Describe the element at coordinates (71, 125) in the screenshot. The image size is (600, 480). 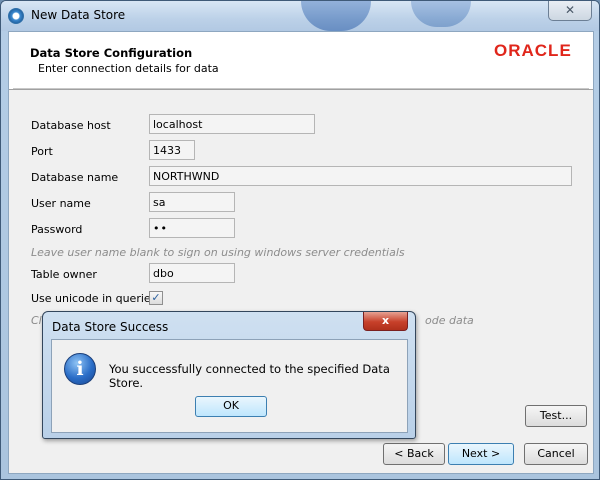
I see `host-label: Database host` at that location.